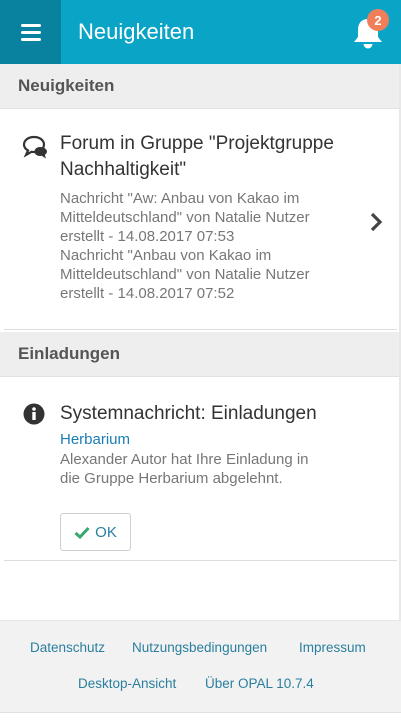  What do you see at coordinates (34, 147) in the screenshot?
I see `forum-chat-icon` at bounding box center [34, 147].